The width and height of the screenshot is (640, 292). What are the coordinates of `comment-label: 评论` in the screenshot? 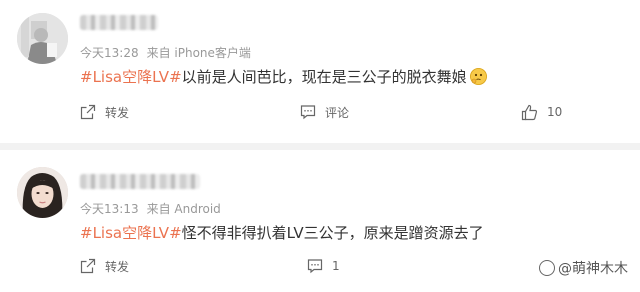 It's located at (337, 112).